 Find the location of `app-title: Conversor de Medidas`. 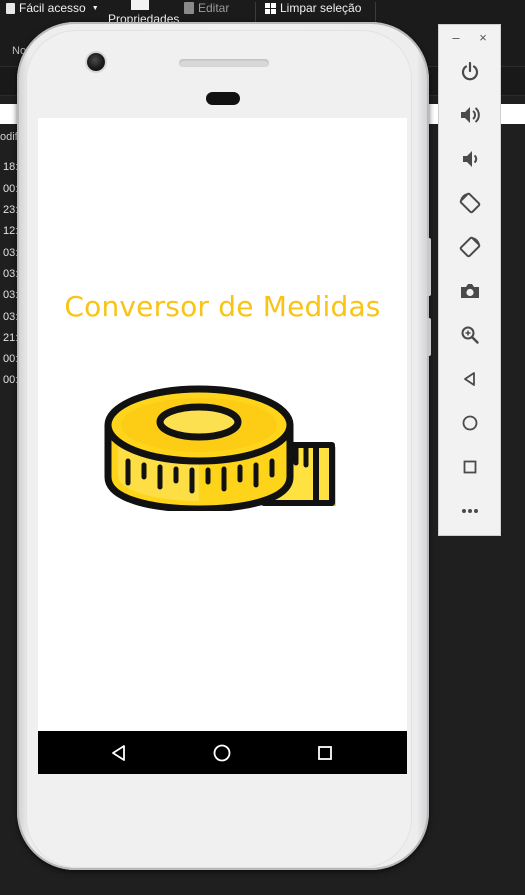

app-title: Conversor de Medidas is located at coordinates (222, 306).